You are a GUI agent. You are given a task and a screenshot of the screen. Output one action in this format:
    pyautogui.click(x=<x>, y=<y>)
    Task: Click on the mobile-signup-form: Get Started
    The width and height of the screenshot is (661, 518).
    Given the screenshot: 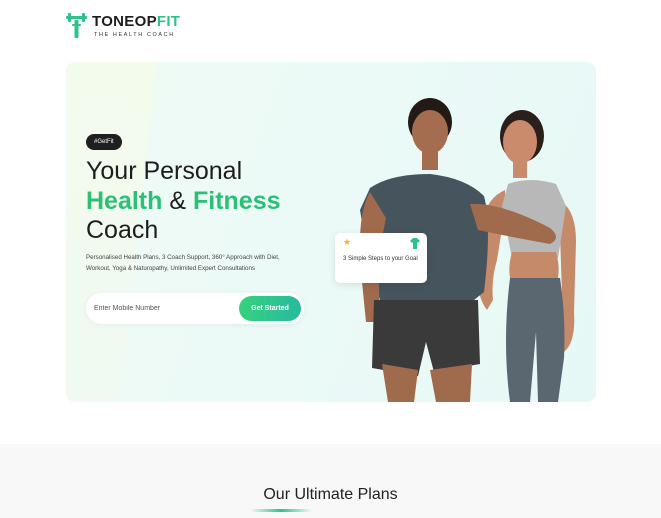 What is the action you would take?
    pyautogui.click(x=195, y=308)
    